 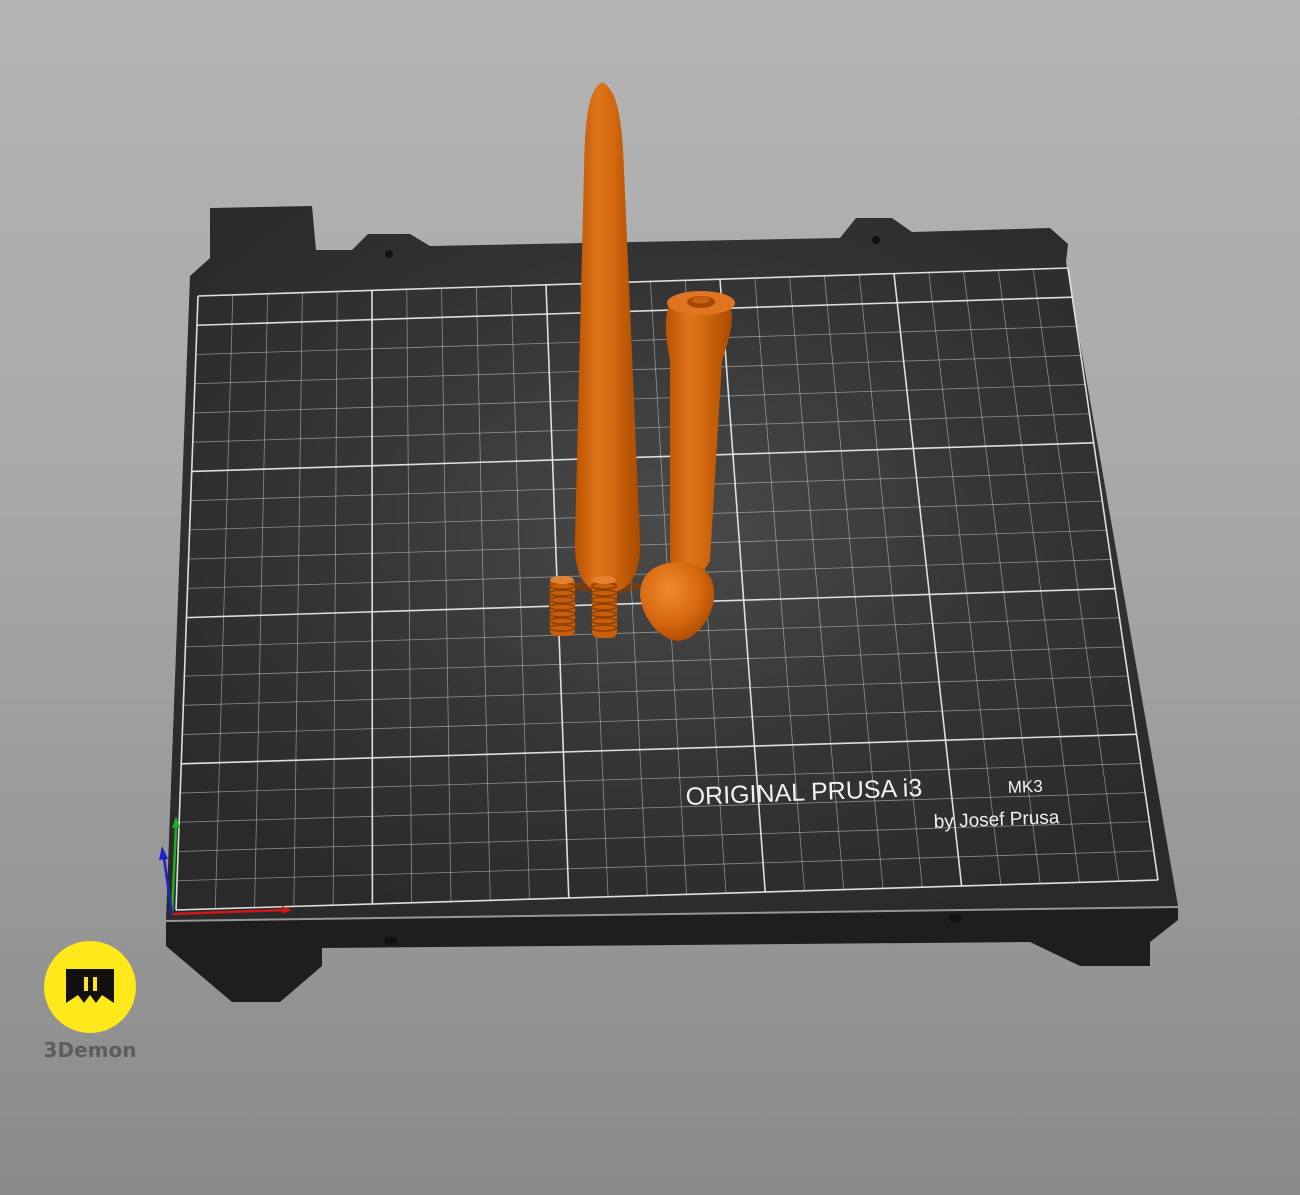 I want to click on 3demon-logo-icon, so click(x=90, y=987).